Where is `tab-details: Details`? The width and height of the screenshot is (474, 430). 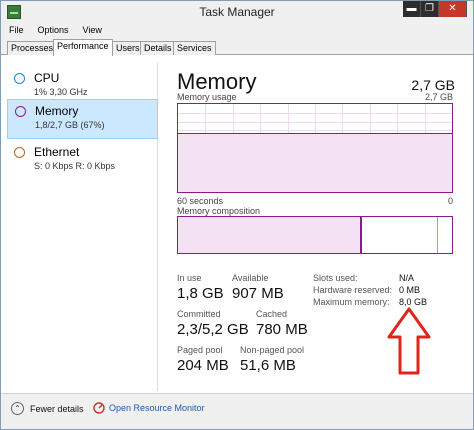 tab-details: Details is located at coordinates (158, 48).